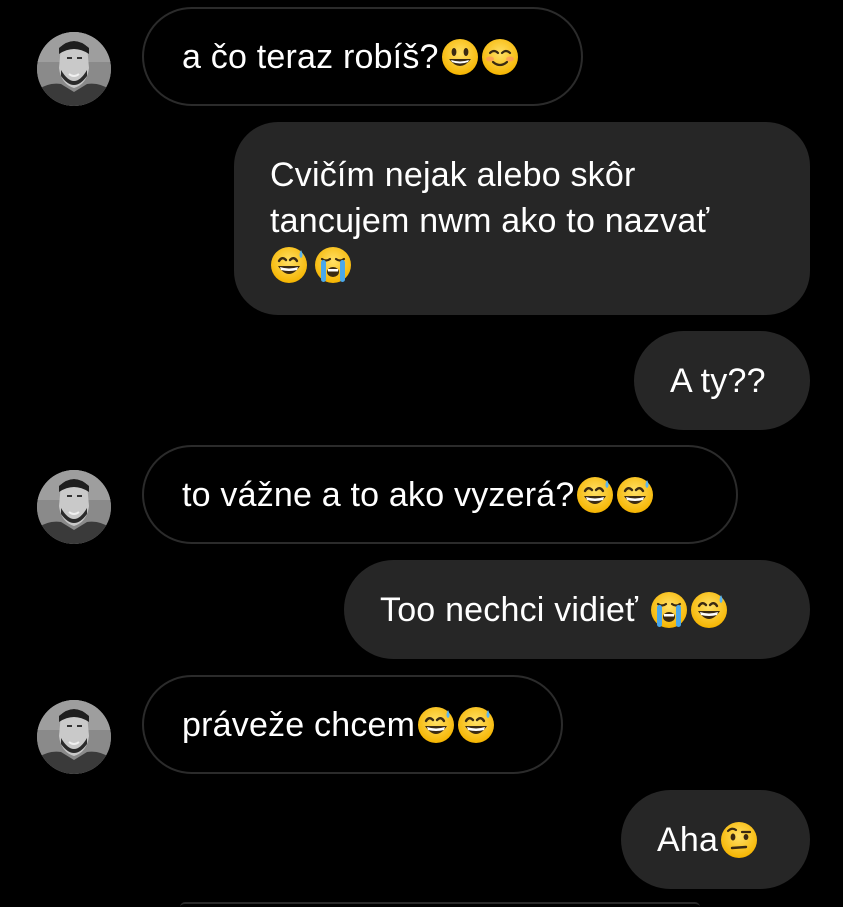 The width and height of the screenshot is (843, 907). I want to click on grinning-face-emoji-icon, so click(460, 57).